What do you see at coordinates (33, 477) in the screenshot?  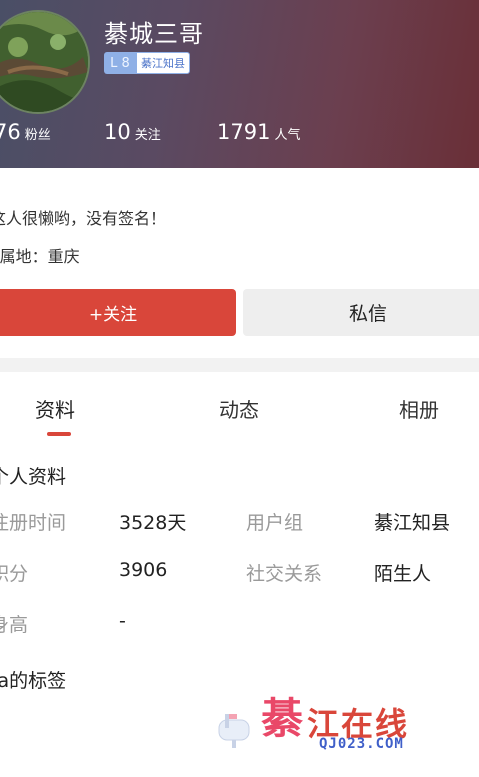 I see `details-section-title: 个人资料` at bounding box center [33, 477].